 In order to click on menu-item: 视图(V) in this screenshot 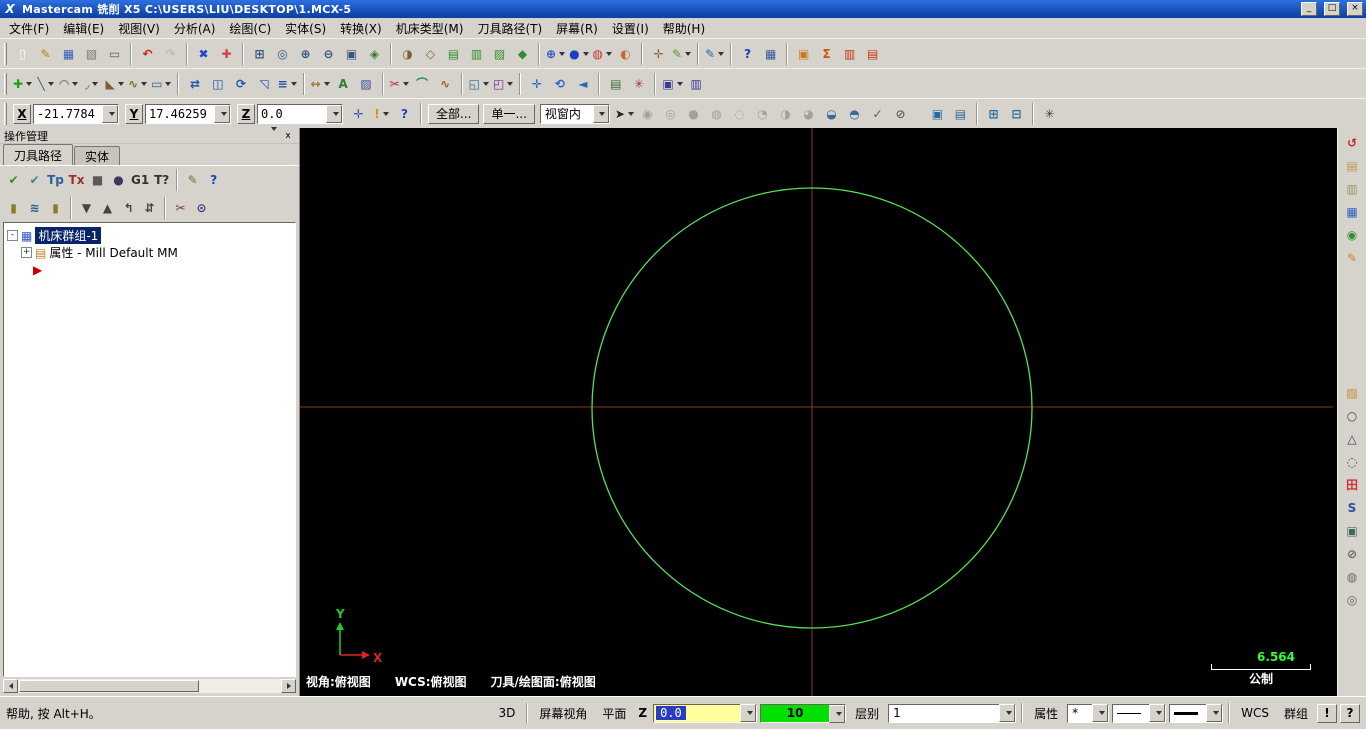, I will do `click(139, 28)`.